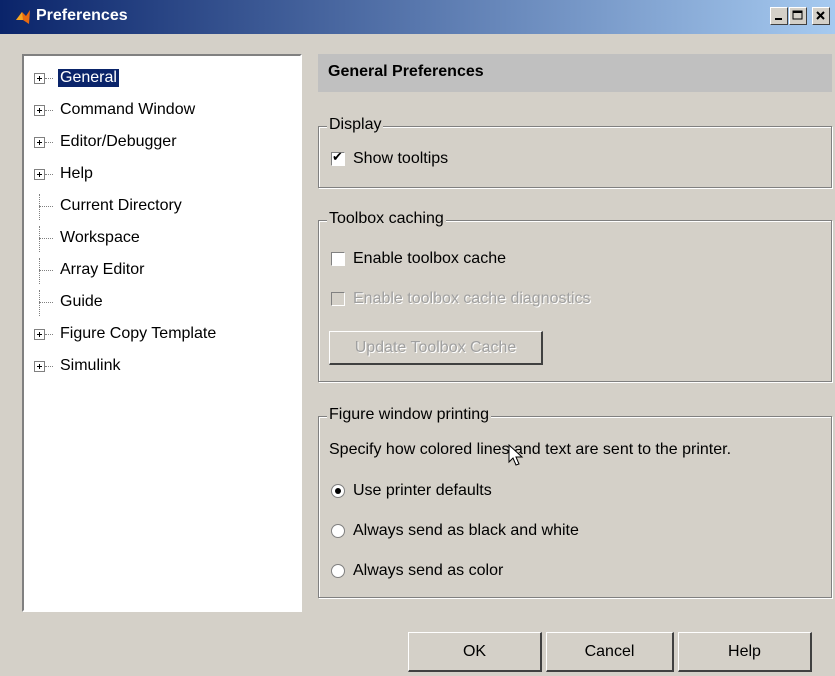 This screenshot has width=835, height=676. Describe the element at coordinates (466, 530) in the screenshot. I see `radio-label: Always send as black and white` at that location.